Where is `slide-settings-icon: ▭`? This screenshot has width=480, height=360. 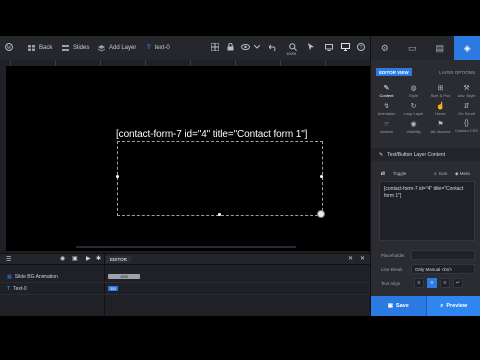
slide-settings-icon: ▭ is located at coordinates (413, 48).